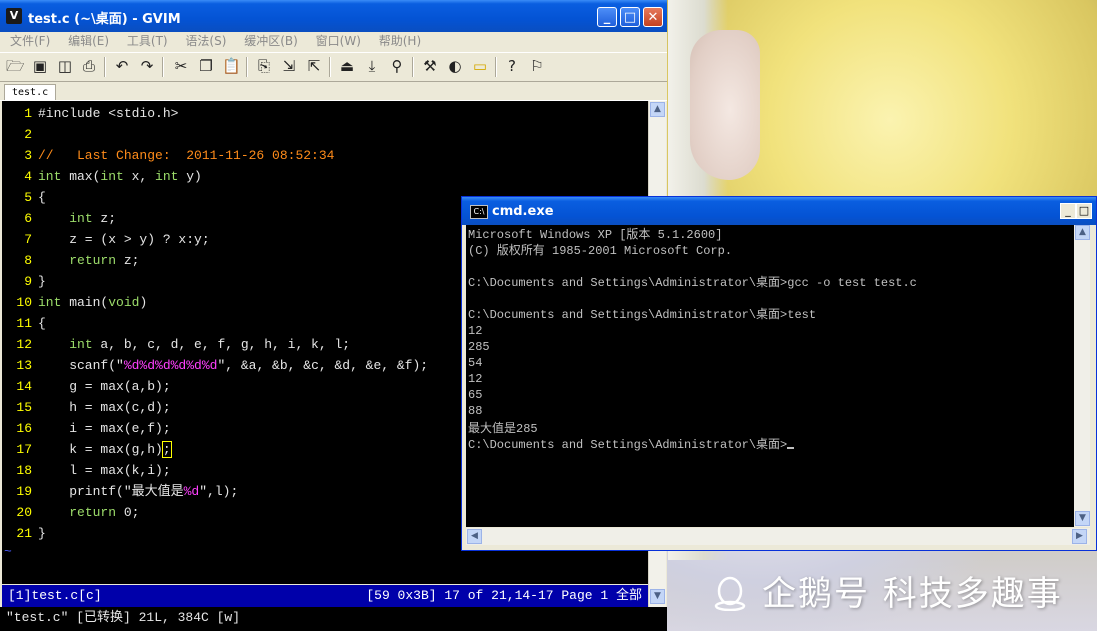 The height and width of the screenshot is (631, 1097). What do you see at coordinates (28, 281) in the screenshot?
I see `line-number: 9` at bounding box center [28, 281].